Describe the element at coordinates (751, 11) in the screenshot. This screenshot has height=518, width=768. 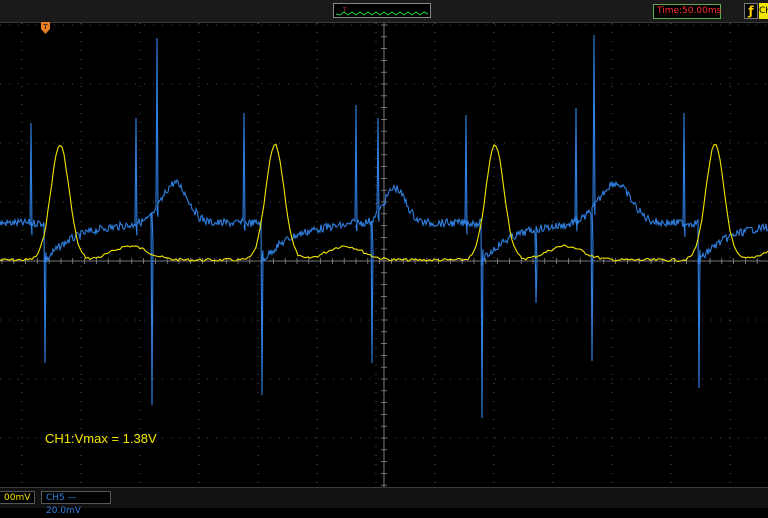
I see `rising-edge-icon: ƒ` at that location.